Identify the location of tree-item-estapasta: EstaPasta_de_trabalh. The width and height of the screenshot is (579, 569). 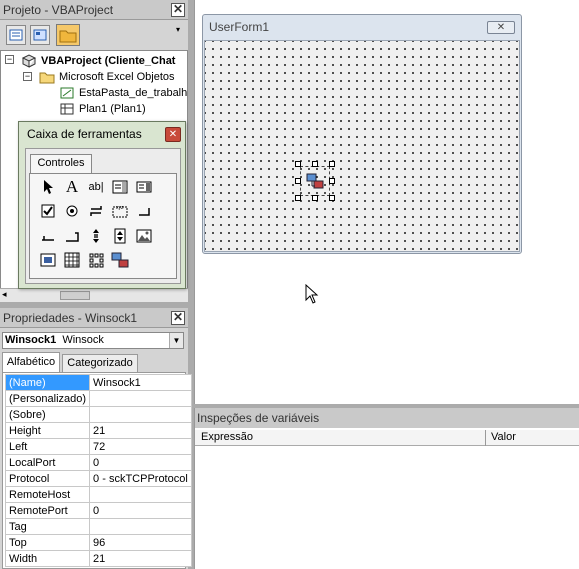
(133, 93).